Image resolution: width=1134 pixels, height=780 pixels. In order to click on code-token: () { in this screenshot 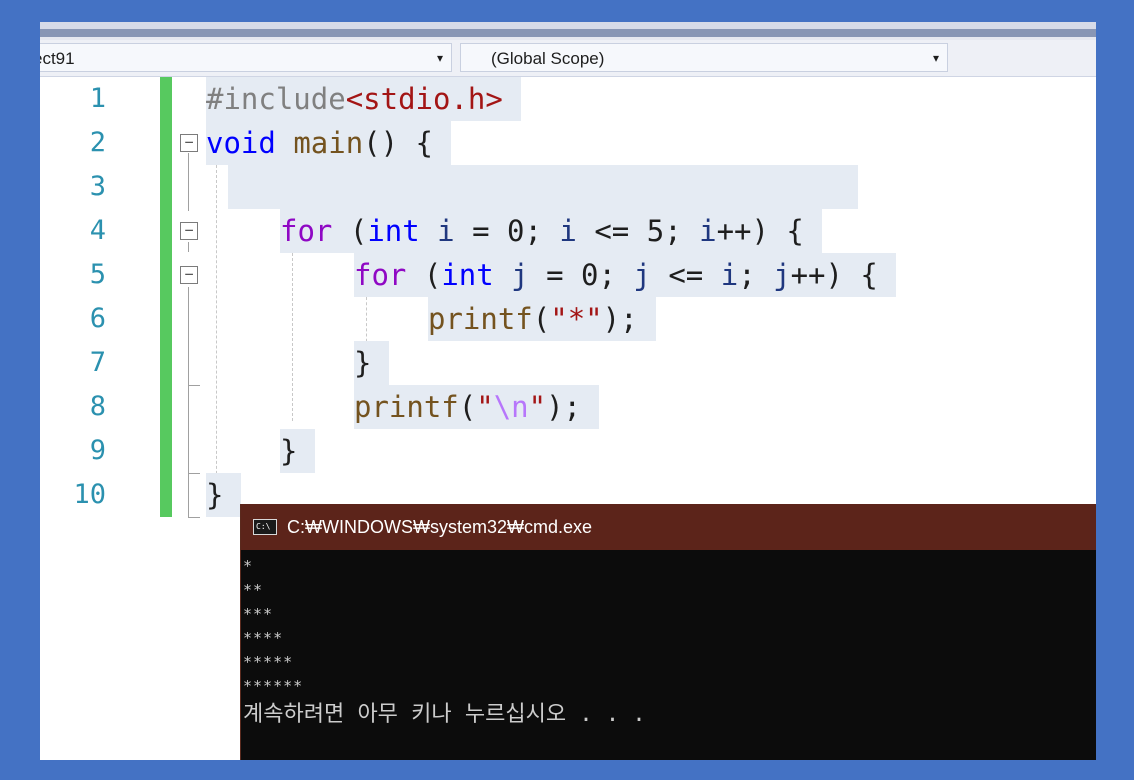, I will do `click(398, 143)`.